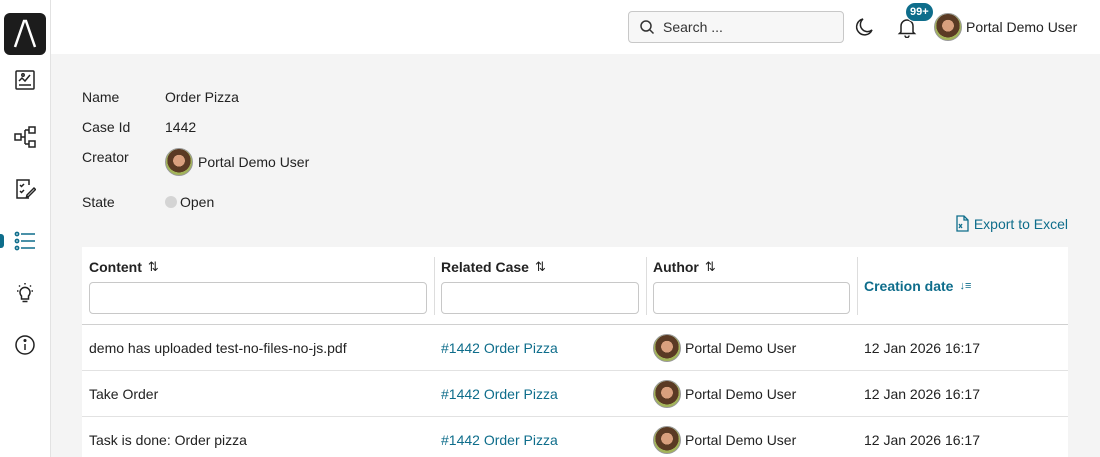  I want to click on creator-name: Portal Demo User, so click(254, 162).